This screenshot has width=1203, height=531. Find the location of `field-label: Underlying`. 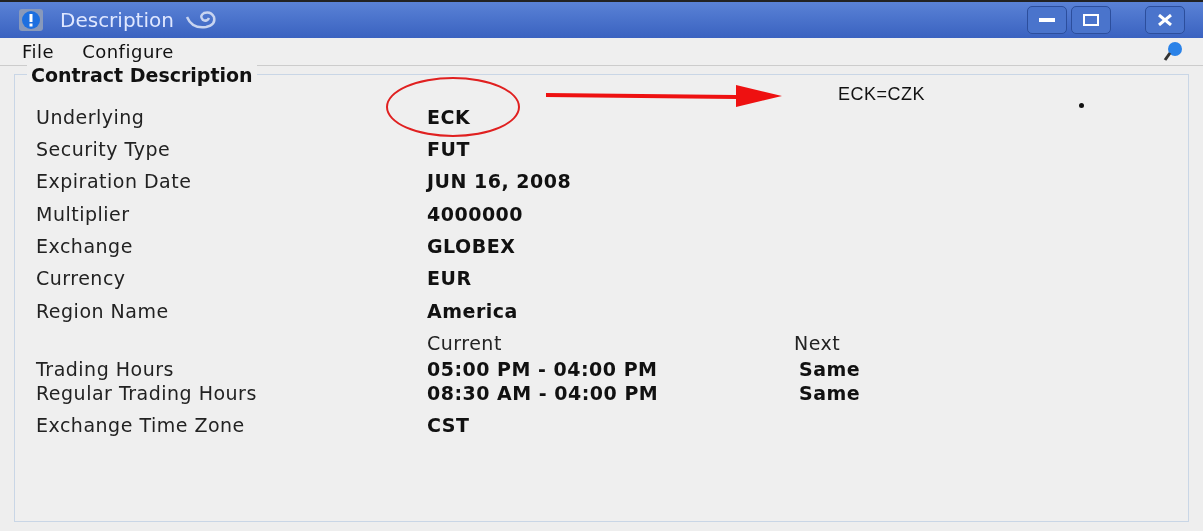

field-label: Underlying is located at coordinates (91, 117).